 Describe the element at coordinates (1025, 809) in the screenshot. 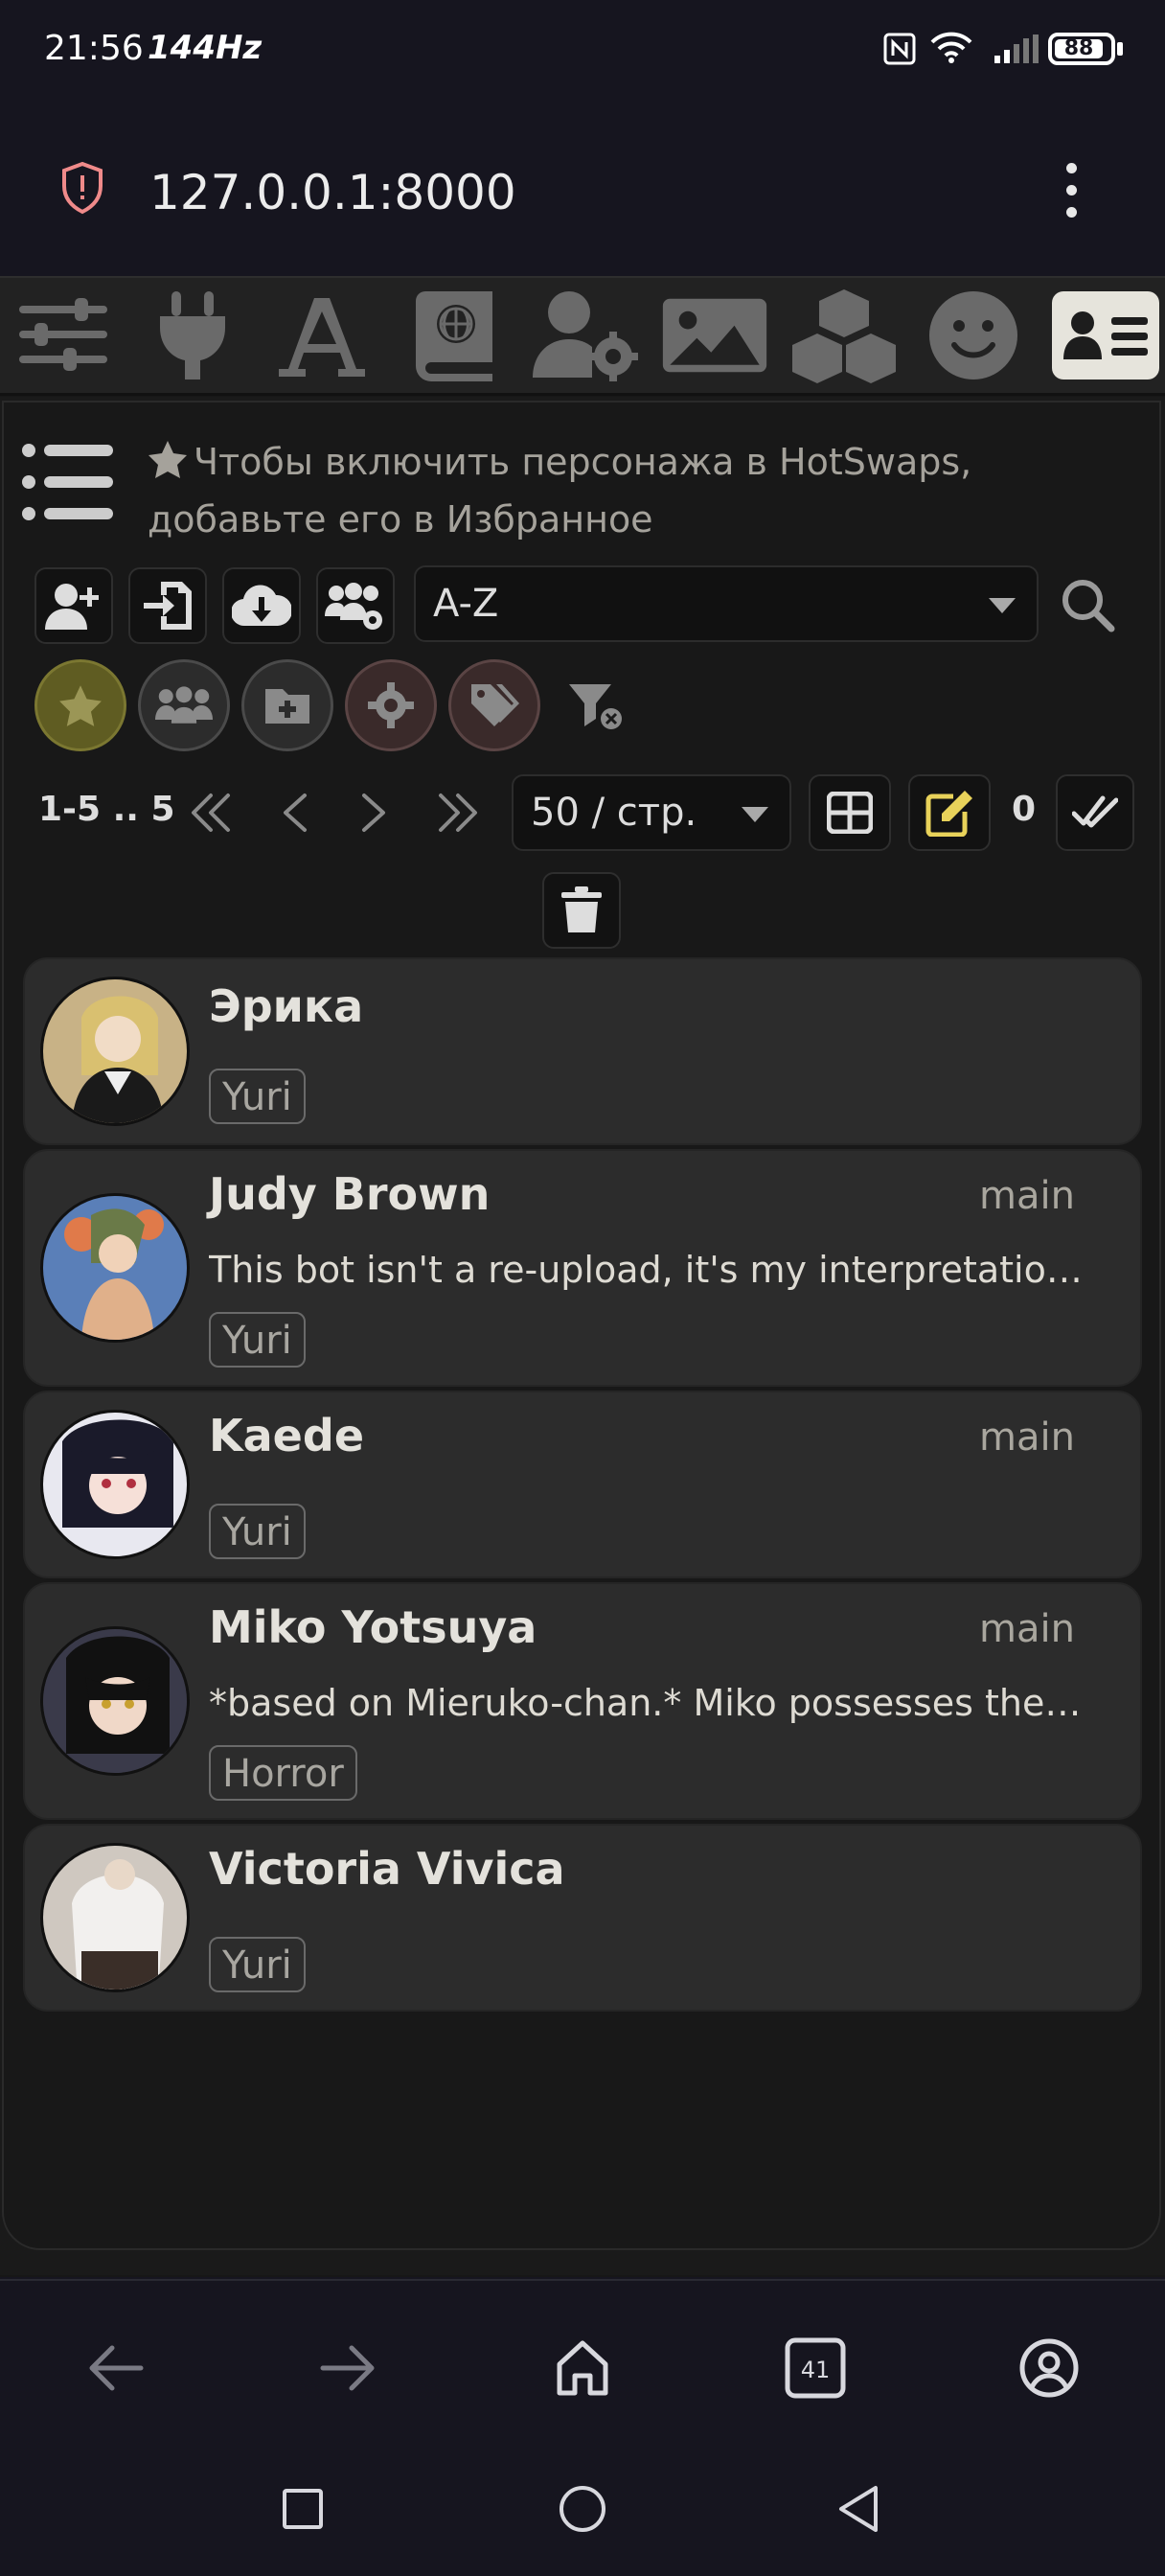

I see `selected-count: 0` at that location.